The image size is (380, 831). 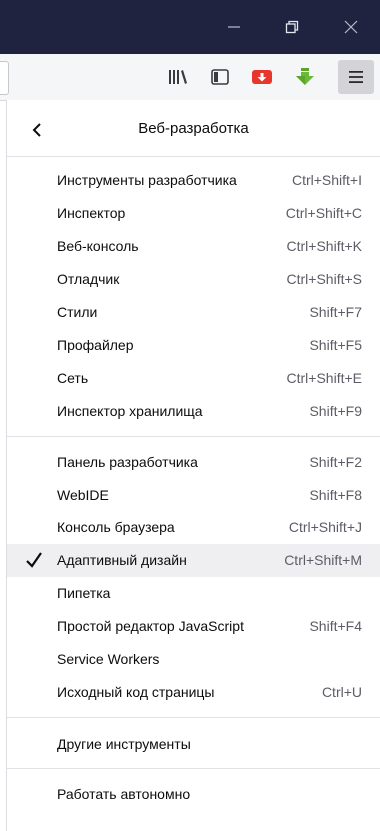 I want to click on menu-item-label: Консоль браузера, so click(x=116, y=527).